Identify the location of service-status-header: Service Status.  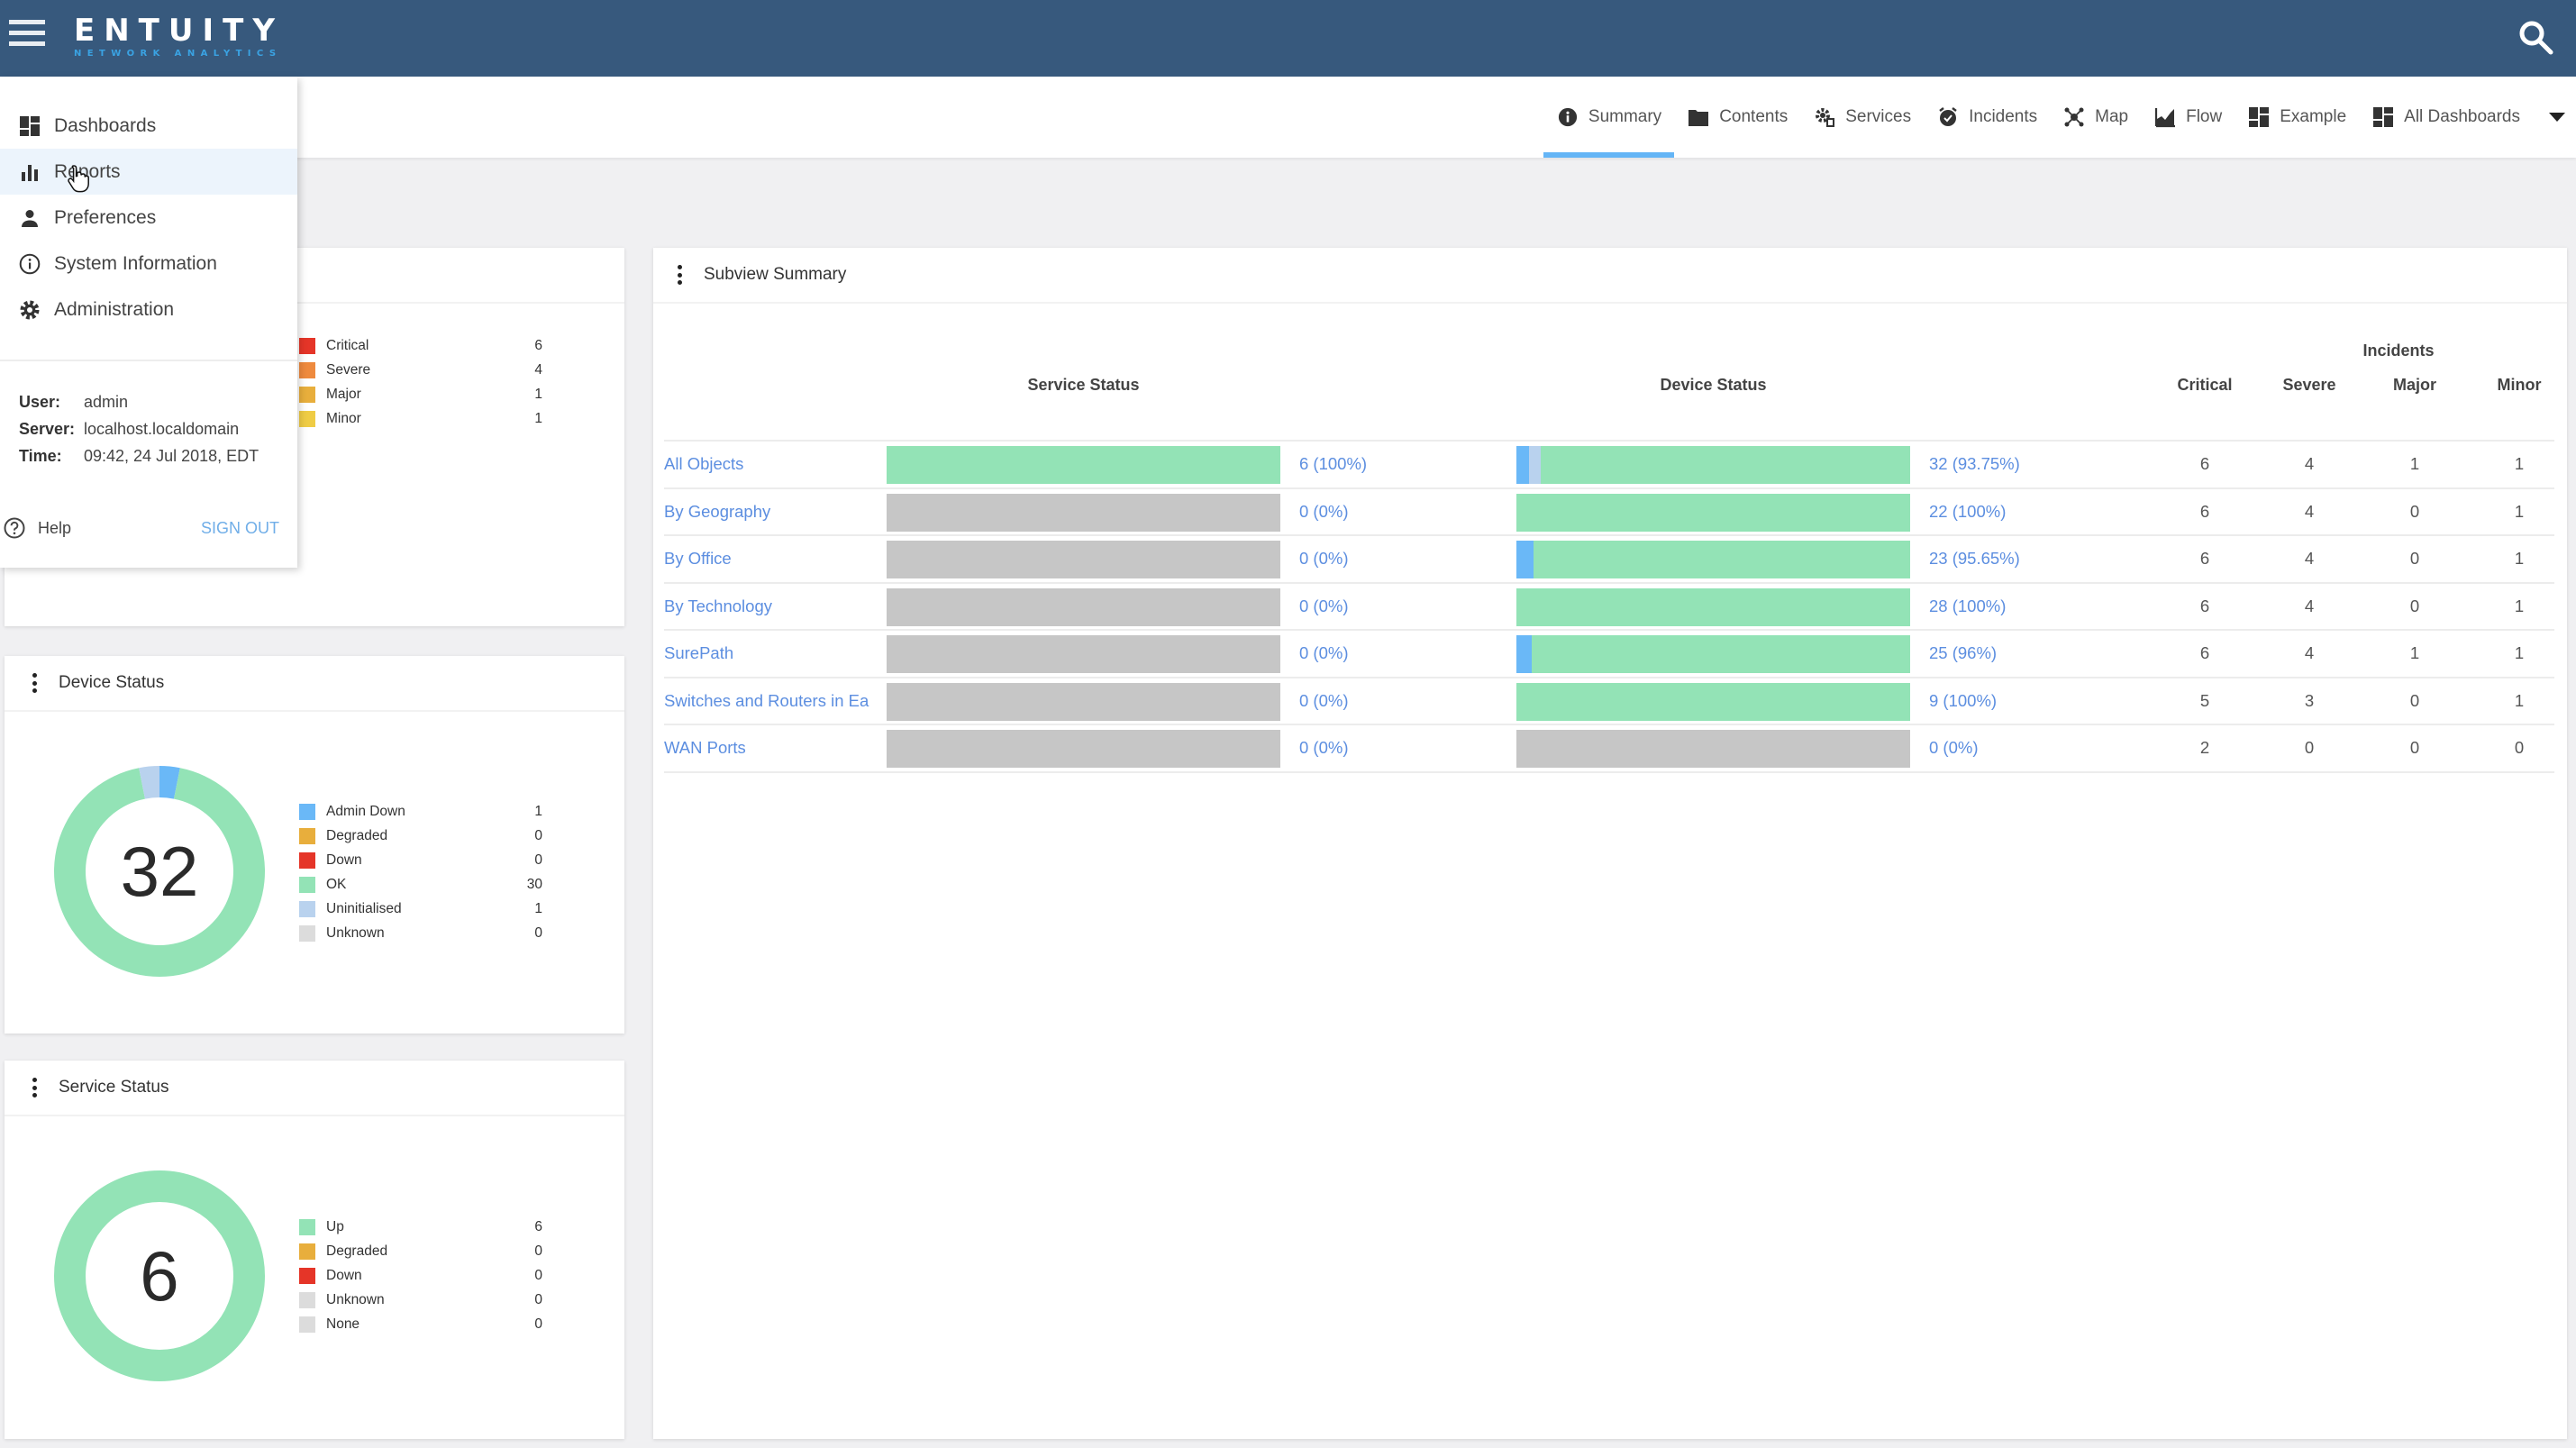
(1083, 385).